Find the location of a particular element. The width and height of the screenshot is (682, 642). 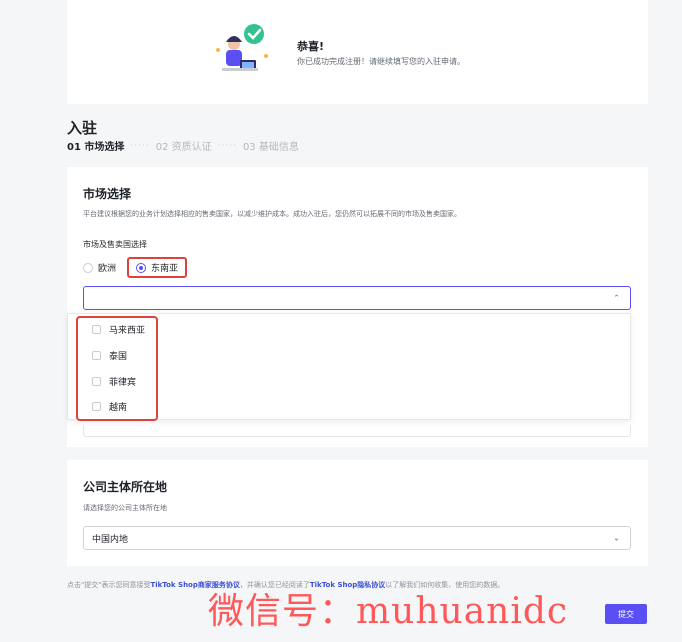

step-basic-info: 03 基础信息 is located at coordinates (270, 147).